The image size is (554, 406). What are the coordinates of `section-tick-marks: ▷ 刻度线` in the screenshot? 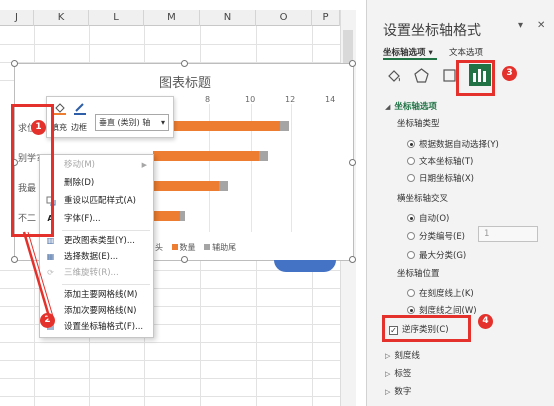 It's located at (402, 355).